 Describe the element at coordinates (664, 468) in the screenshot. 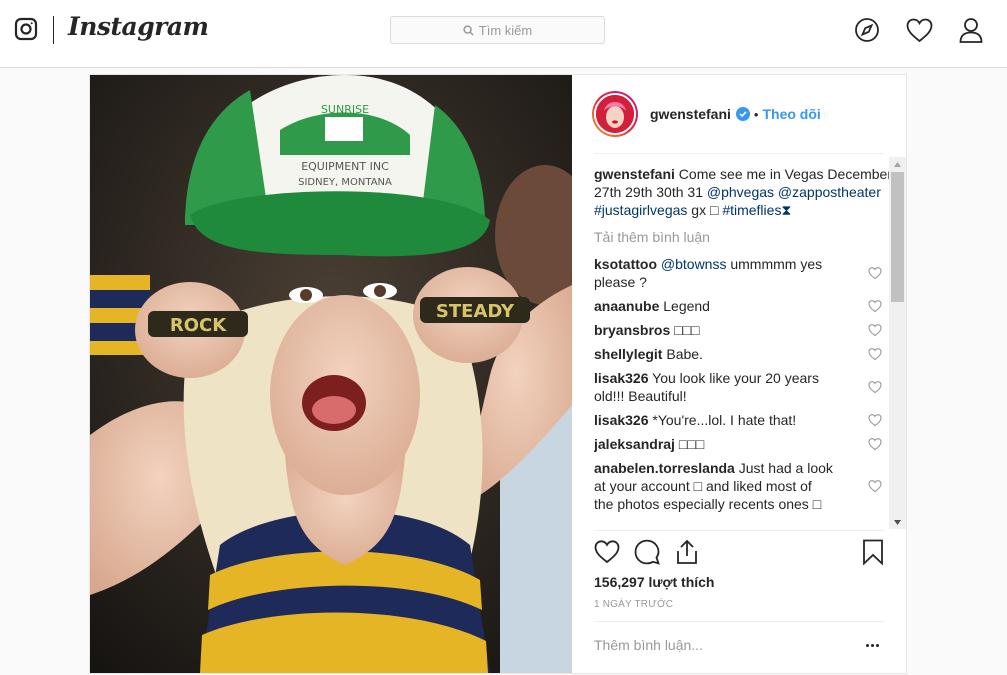

I see `comment-username: anabelen.torreslanda` at that location.